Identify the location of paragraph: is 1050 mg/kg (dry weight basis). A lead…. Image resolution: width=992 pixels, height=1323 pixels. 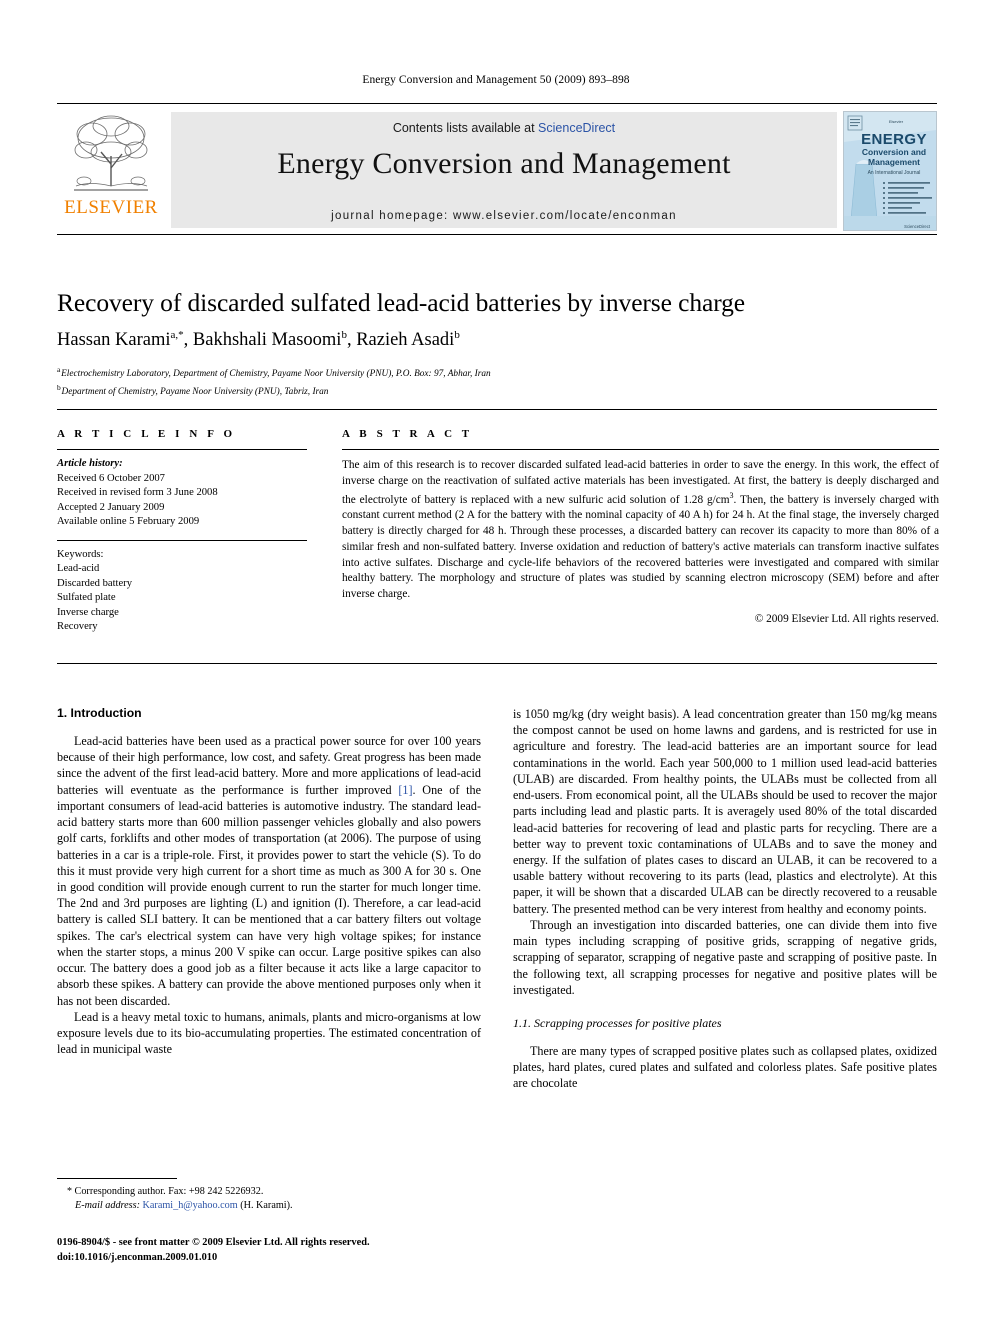
(725, 811).